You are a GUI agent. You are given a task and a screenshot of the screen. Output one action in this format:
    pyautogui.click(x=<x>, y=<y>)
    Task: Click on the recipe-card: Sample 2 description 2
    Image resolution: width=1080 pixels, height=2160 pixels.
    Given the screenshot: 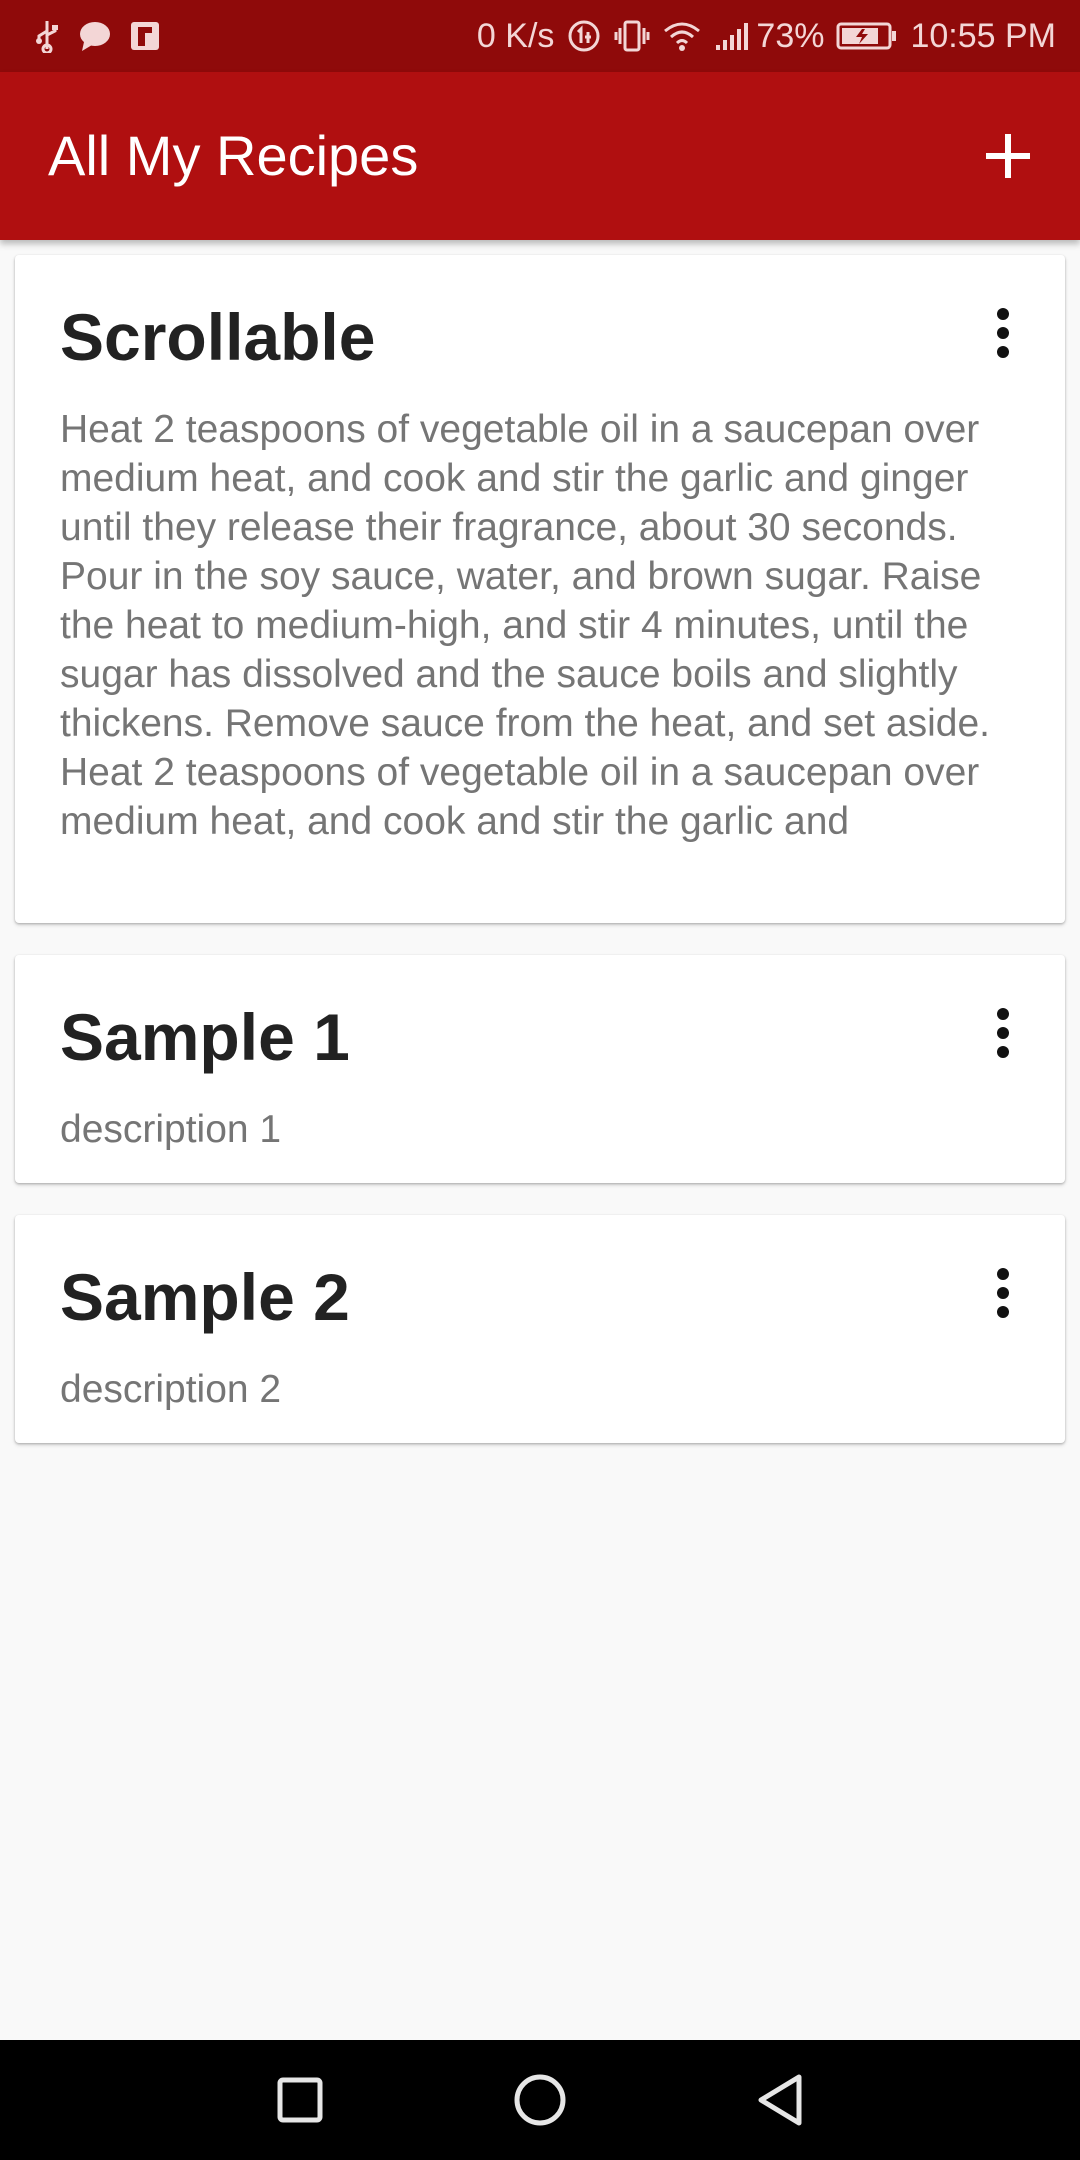 What is the action you would take?
    pyautogui.click(x=540, y=1329)
    